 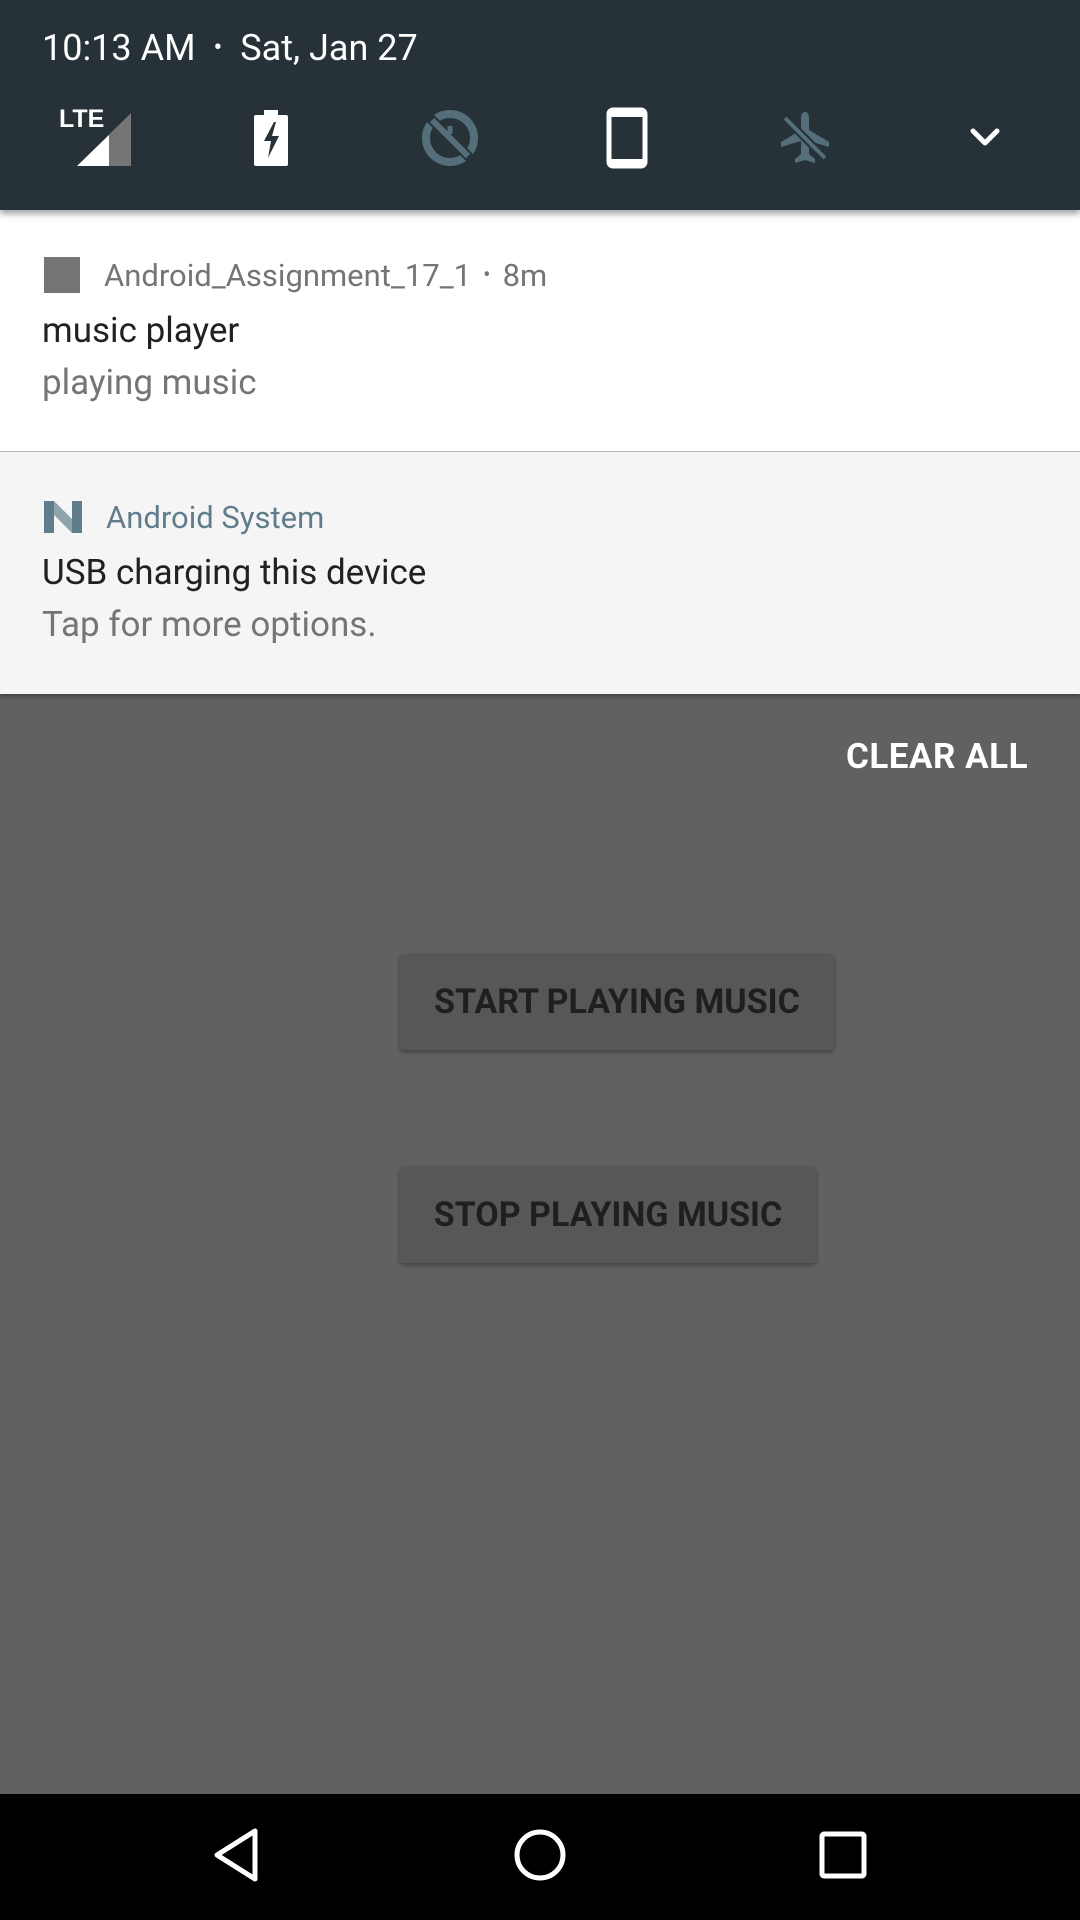 I want to click on notification-title: USB charging this device, so click(x=234, y=572).